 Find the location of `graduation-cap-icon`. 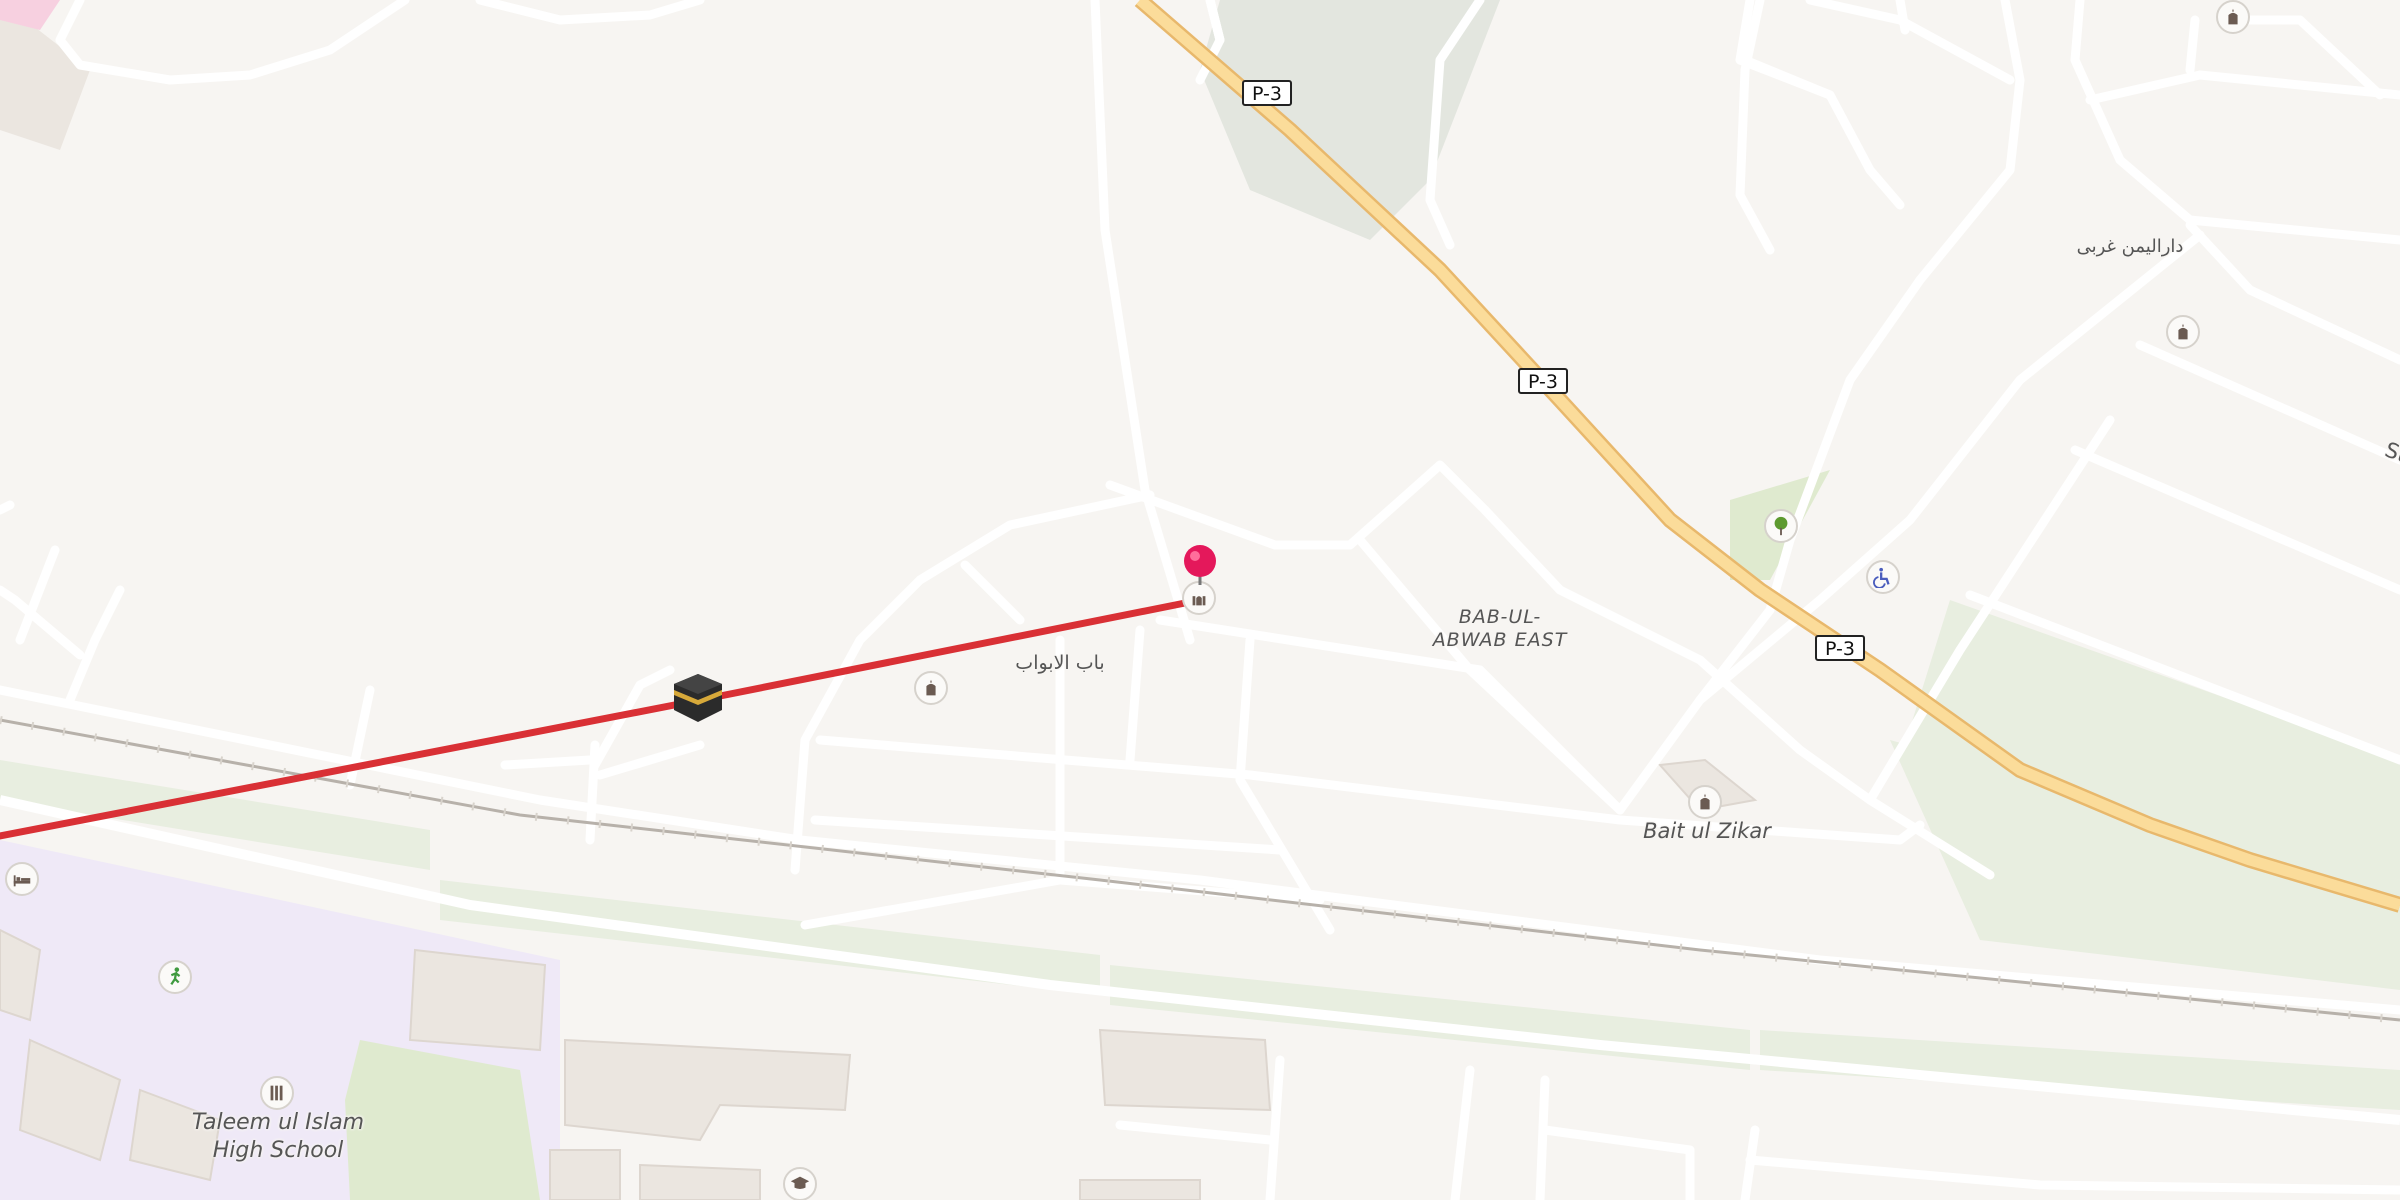

graduation-cap-icon is located at coordinates (800, 1183).